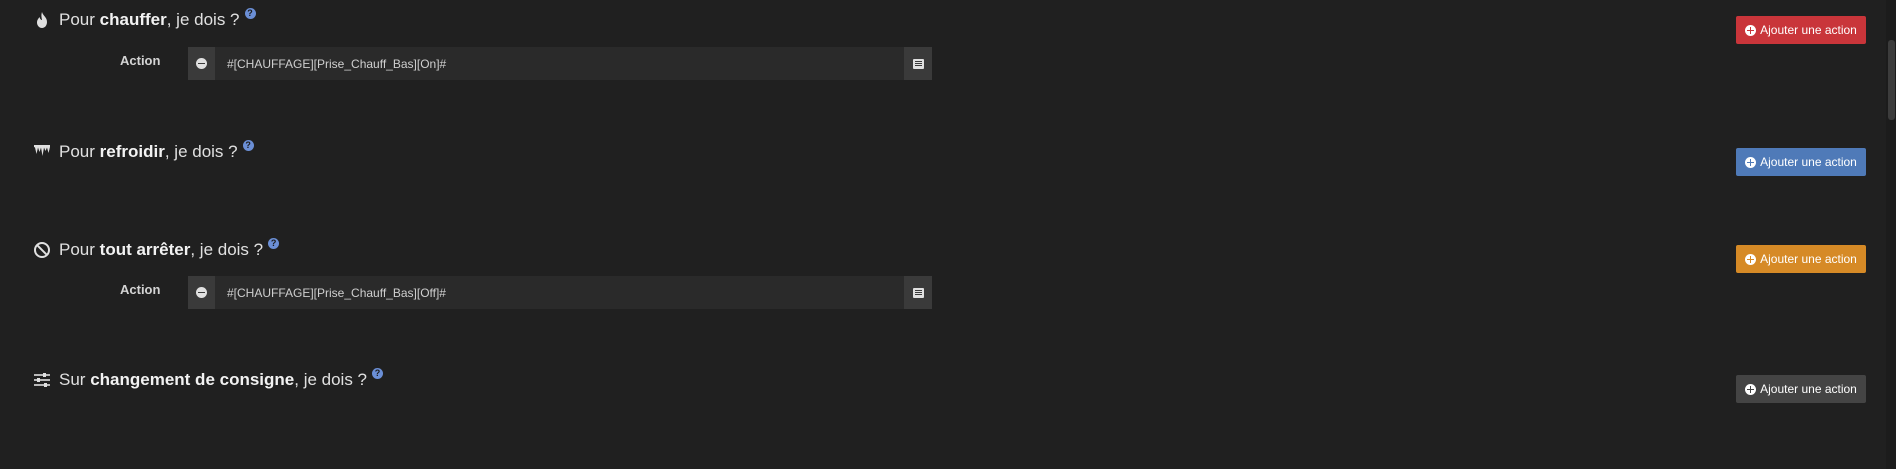 Image resolution: width=1896 pixels, height=469 pixels. Describe the element at coordinates (145, 249) in the screenshot. I see `section-keyword: tout arrêter` at that location.